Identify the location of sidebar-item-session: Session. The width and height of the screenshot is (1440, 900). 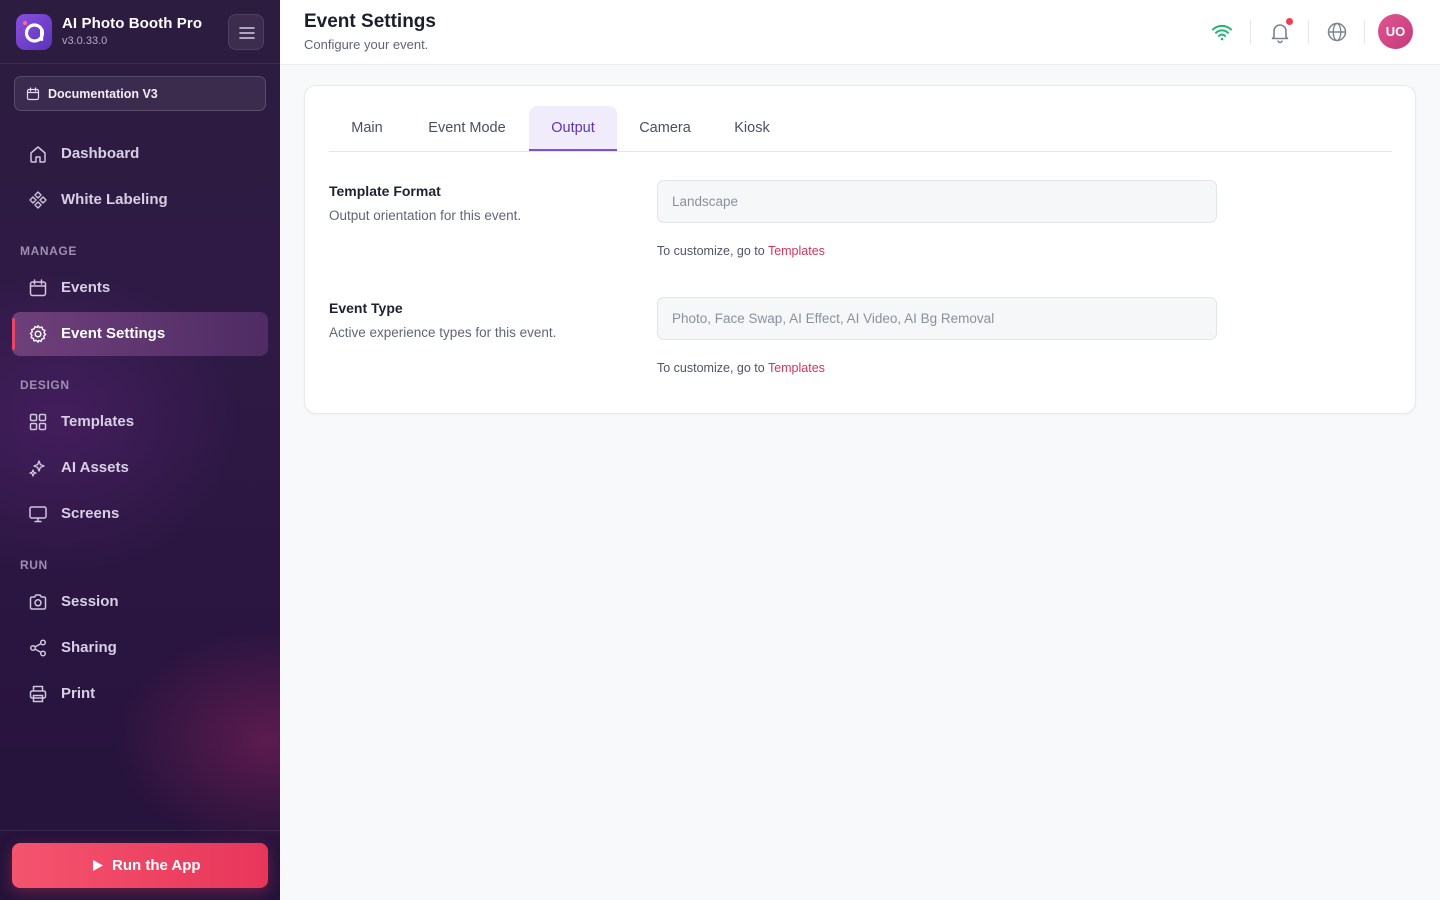
(140, 602).